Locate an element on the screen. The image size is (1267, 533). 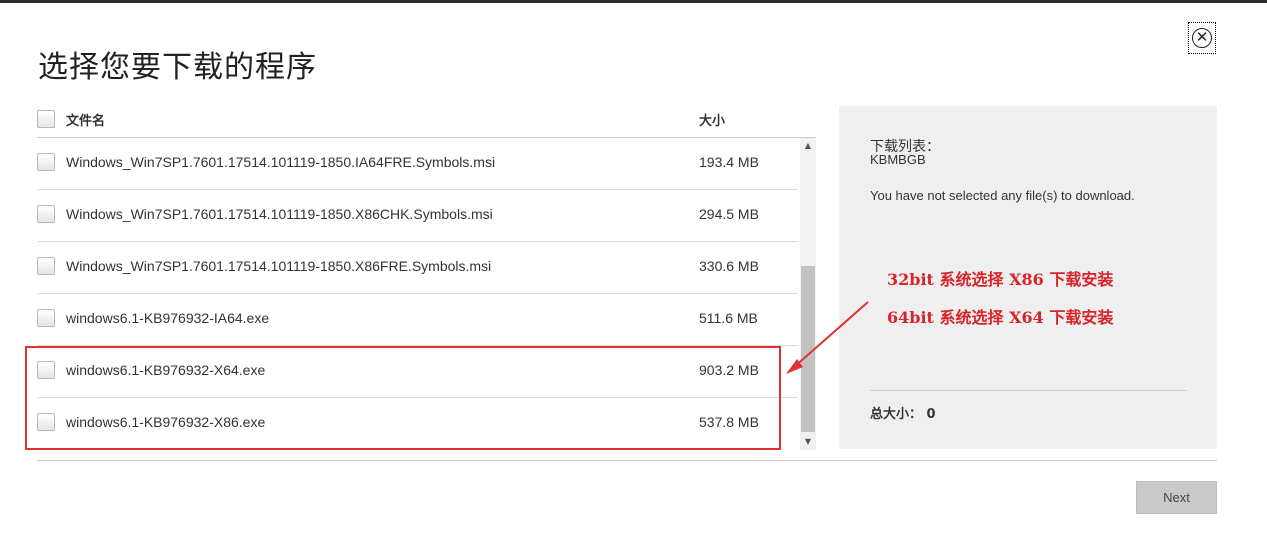
column-header-size: 大小 is located at coordinates (712, 121).